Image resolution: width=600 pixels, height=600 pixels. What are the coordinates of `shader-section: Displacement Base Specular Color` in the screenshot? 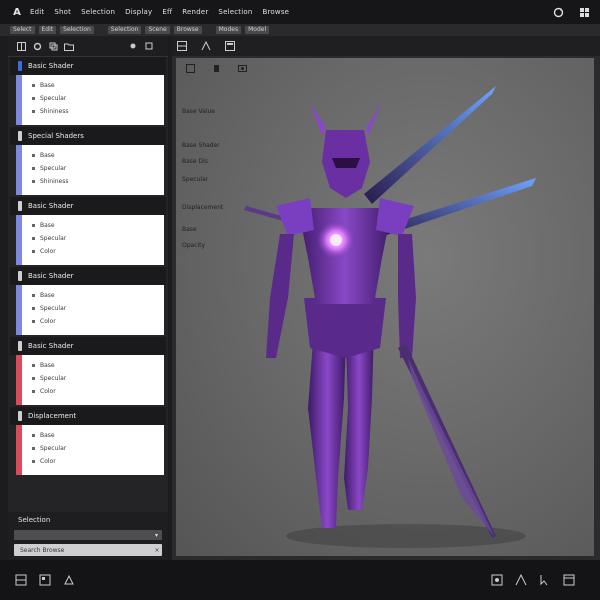 It's located at (88, 441).